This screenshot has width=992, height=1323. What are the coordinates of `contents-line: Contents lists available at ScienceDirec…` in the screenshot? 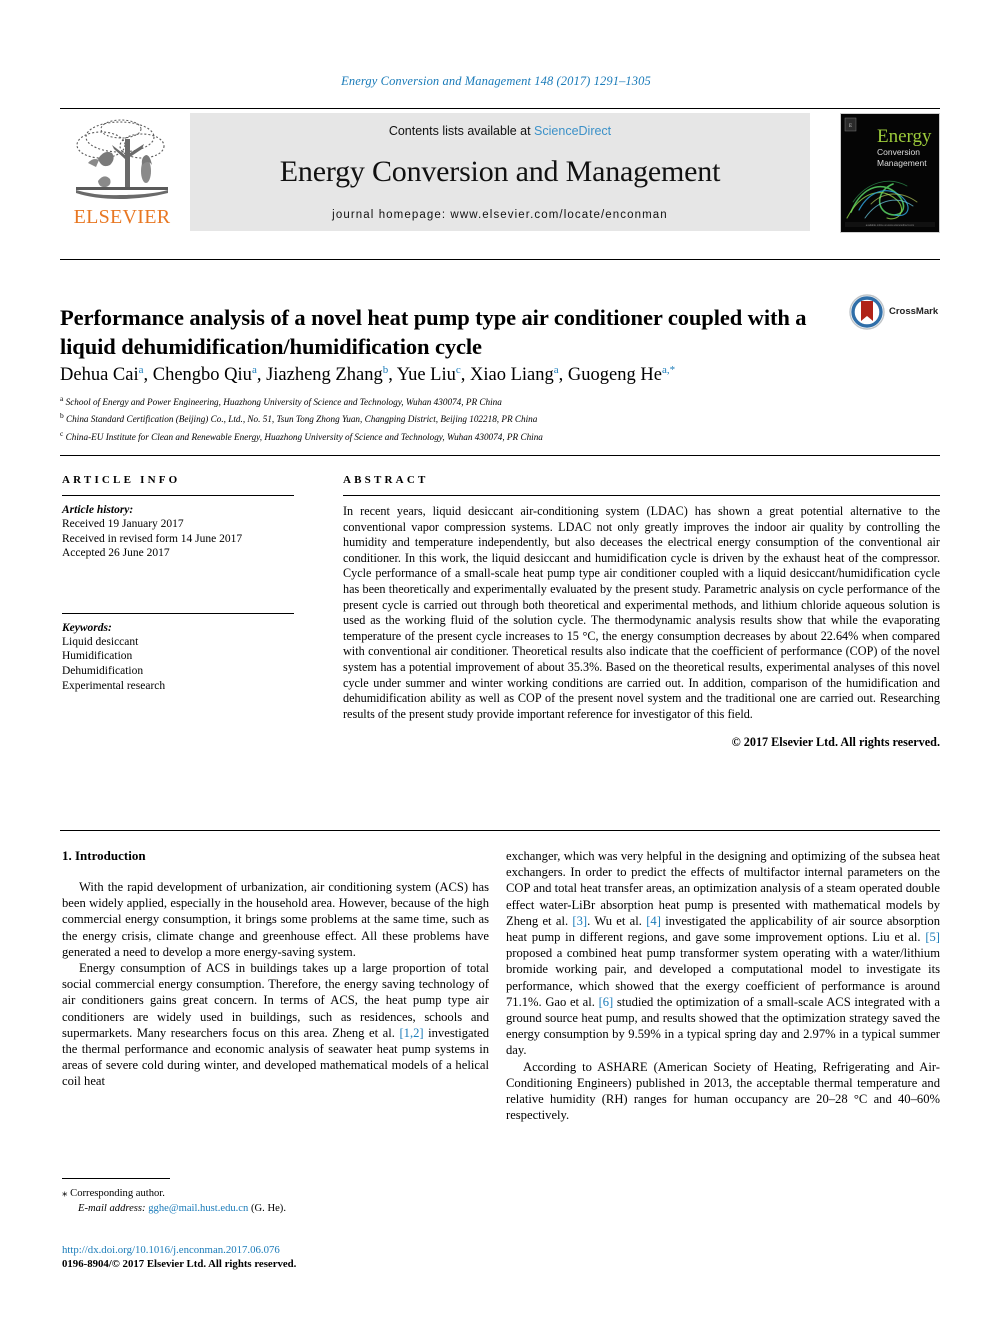 It's located at (500, 131).